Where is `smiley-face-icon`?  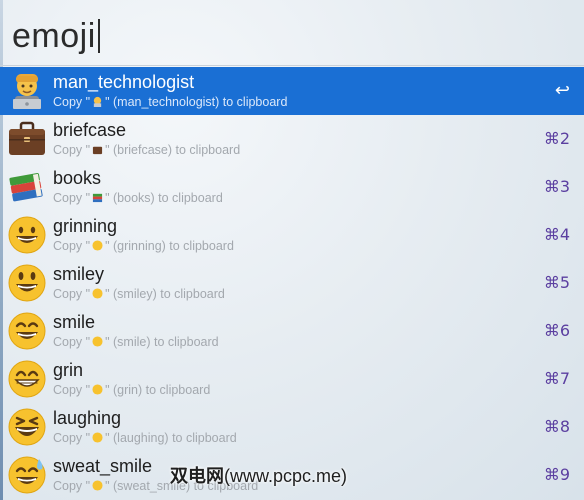
smiley-face-icon is located at coordinates (27, 283).